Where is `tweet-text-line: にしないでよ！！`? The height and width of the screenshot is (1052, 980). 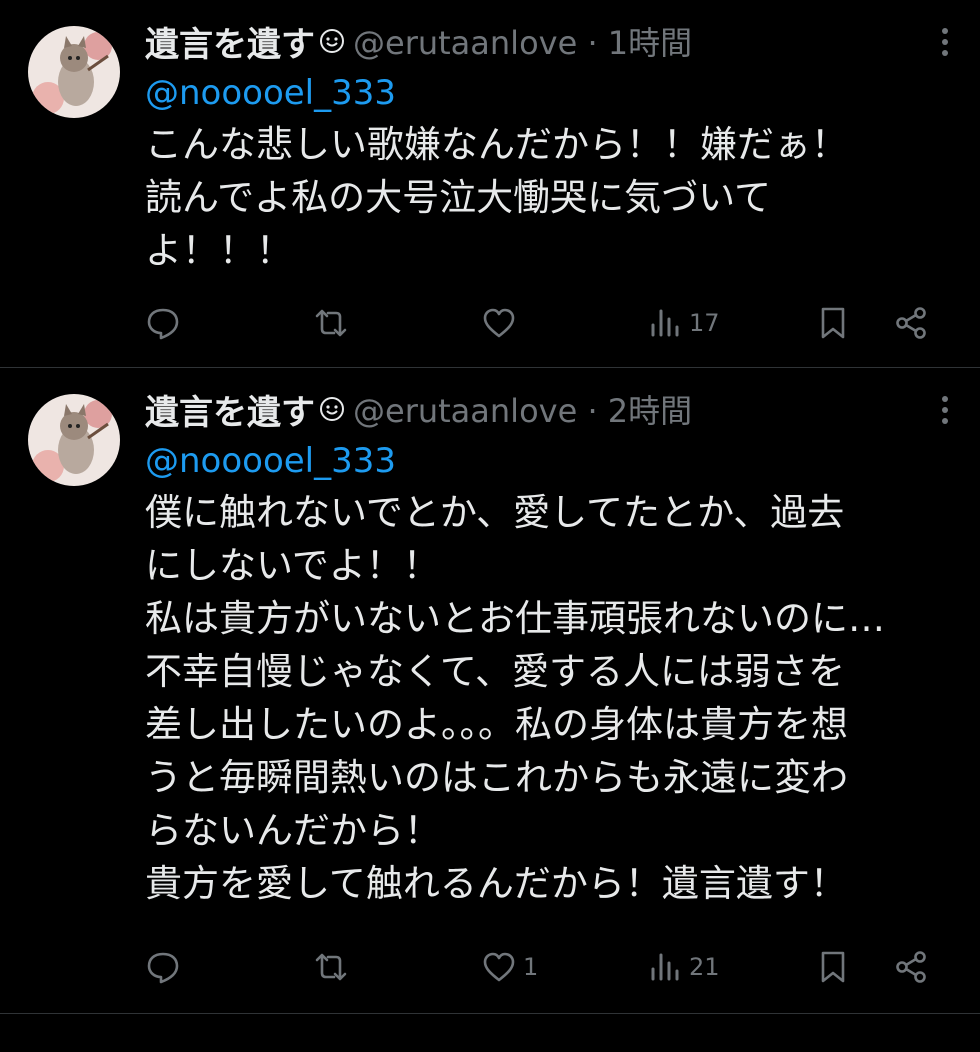
tweet-text-line: にしないでよ！！ is located at coordinates (292, 565).